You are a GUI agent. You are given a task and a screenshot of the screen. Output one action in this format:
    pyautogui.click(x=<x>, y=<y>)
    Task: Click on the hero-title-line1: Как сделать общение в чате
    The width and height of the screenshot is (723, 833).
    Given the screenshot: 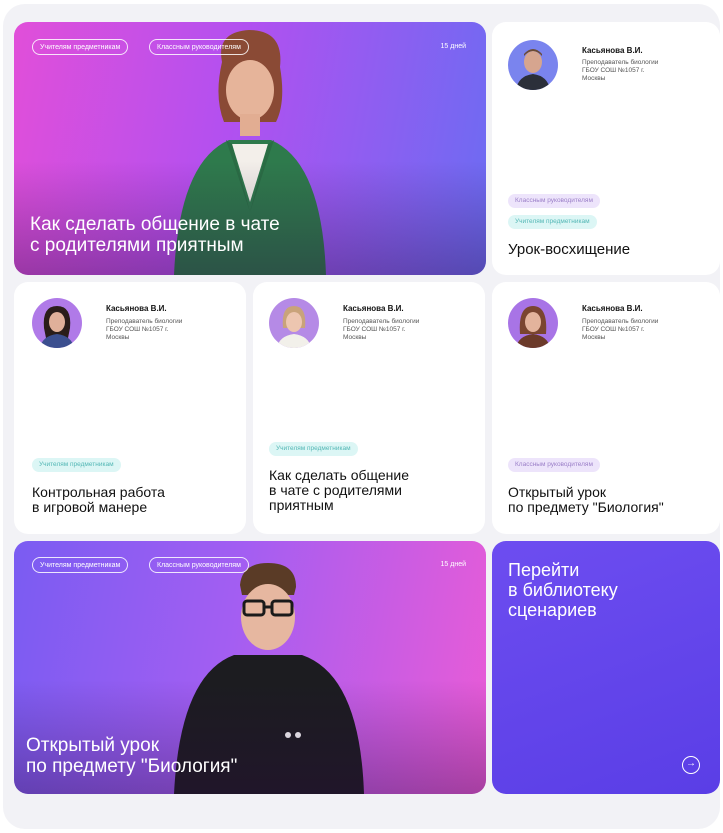 What is the action you would take?
    pyautogui.click(x=155, y=224)
    